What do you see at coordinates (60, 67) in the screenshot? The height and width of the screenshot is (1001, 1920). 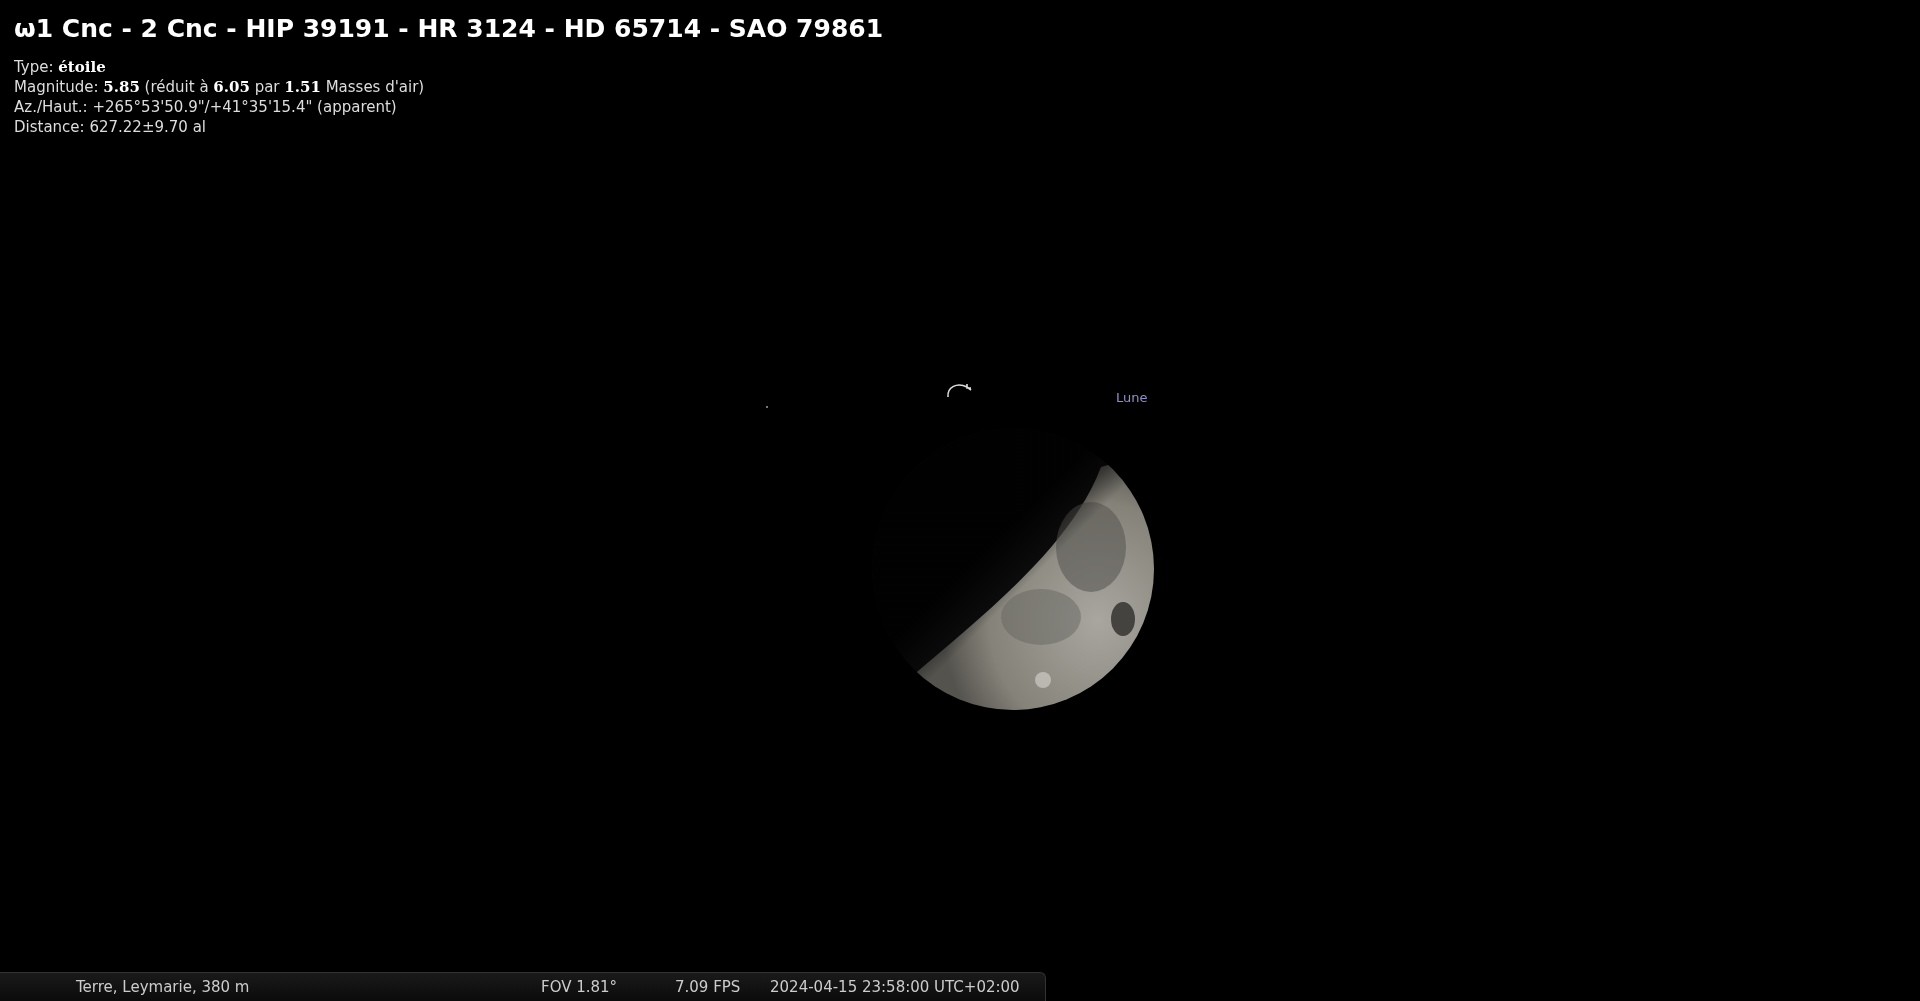 I see `info-line: Type: étoile` at bounding box center [60, 67].